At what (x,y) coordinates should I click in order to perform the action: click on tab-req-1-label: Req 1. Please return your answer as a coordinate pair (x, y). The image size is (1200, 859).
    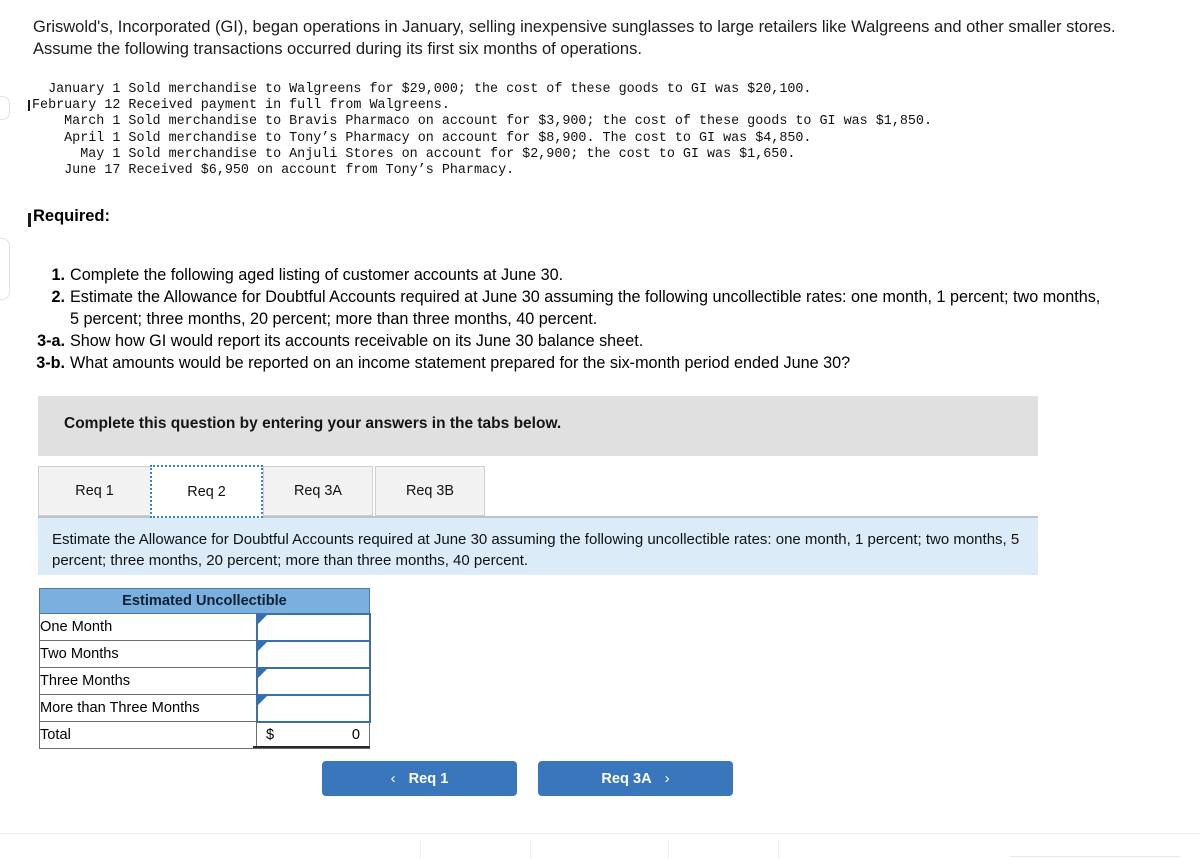
    Looking at the image, I should click on (94, 491).